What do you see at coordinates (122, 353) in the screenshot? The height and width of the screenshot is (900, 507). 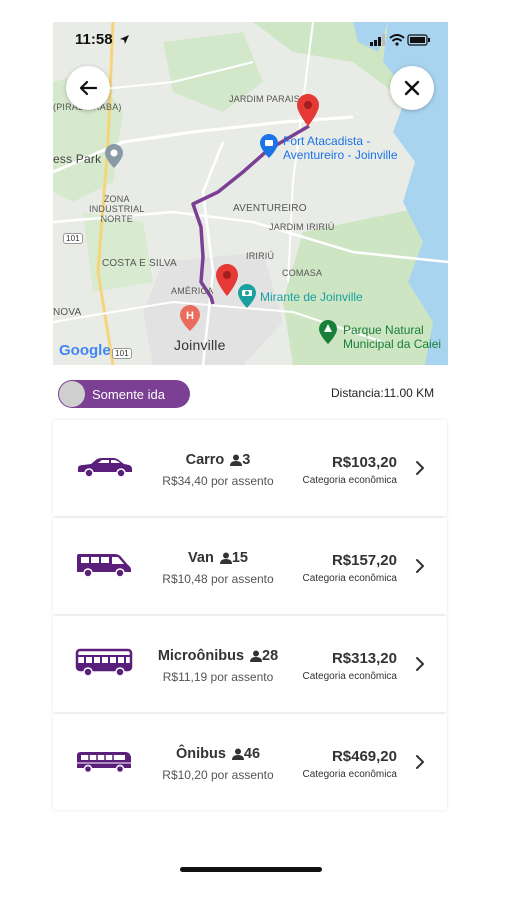 I see `road-shield-101-south: 101` at bounding box center [122, 353].